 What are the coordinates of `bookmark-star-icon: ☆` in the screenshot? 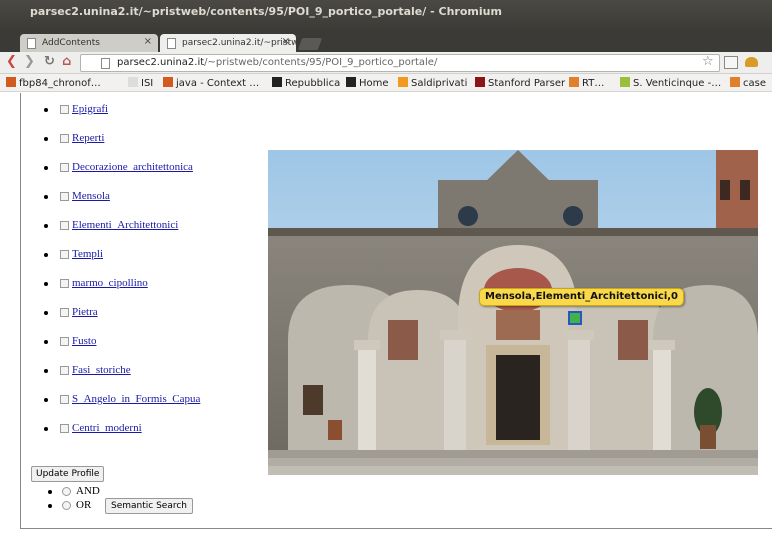 It's located at (708, 61).